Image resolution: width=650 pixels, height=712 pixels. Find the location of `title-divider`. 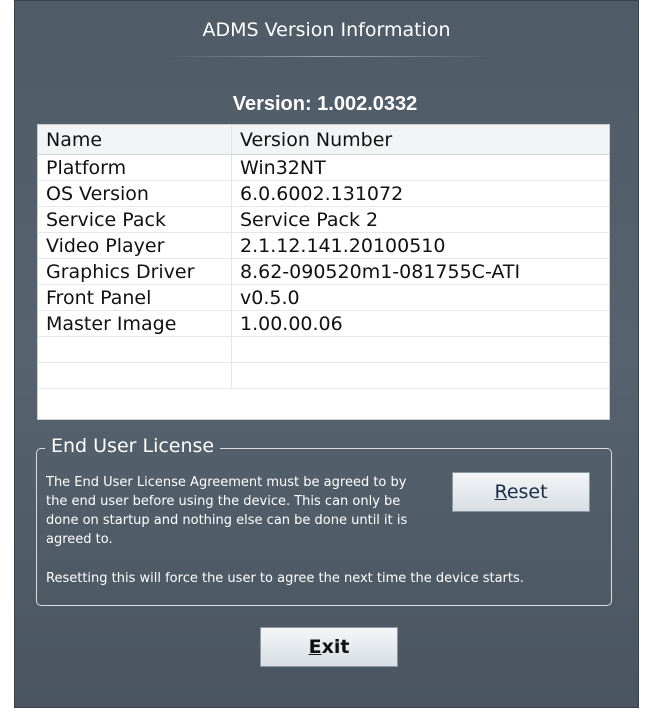

title-divider is located at coordinates (330, 56).